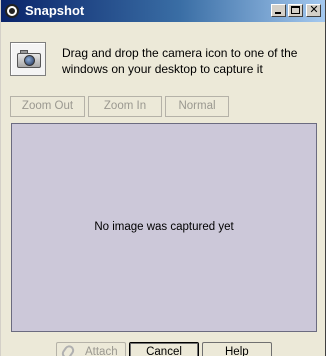  Describe the element at coordinates (12, 11) in the screenshot. I see `snapshot-lens-icon` at that location.